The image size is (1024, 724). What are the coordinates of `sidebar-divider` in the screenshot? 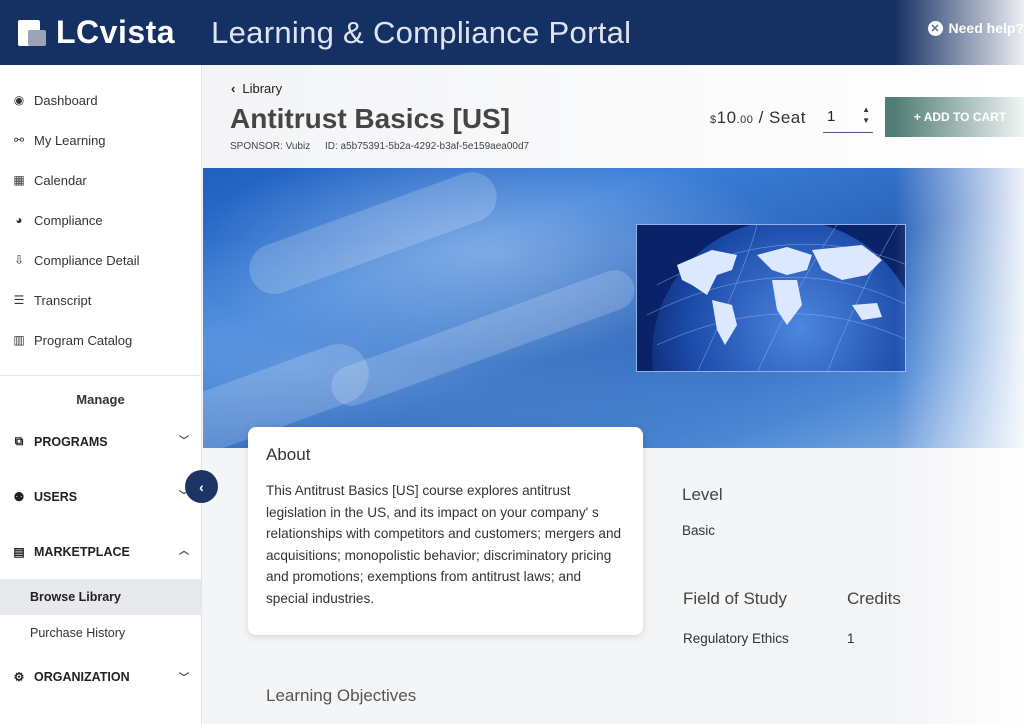 It's located at (100, 375).